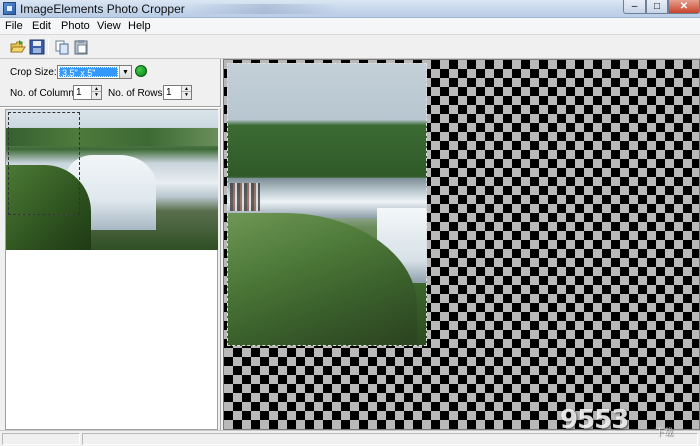 This screenshot has height=446, width=700. What do you see at coordinates (137, 93) in the screenshot?
I see `rows-label: No. of Rows:` at bounding box center [137, 93].